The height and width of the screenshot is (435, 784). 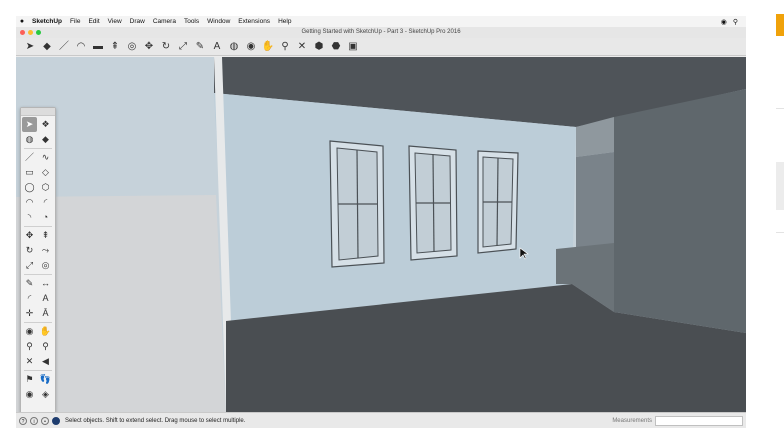 I want to click on section-plane-tool-icon: ◈, so click(x=45, y=394).